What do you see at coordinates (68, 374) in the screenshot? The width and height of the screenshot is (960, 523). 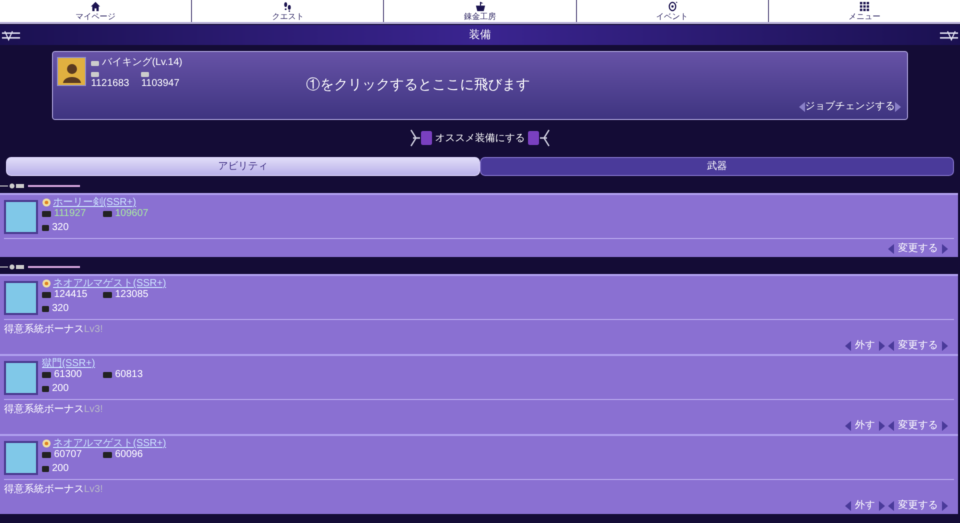 I see `atk-value: 61300` at bounding box center [68, 374].